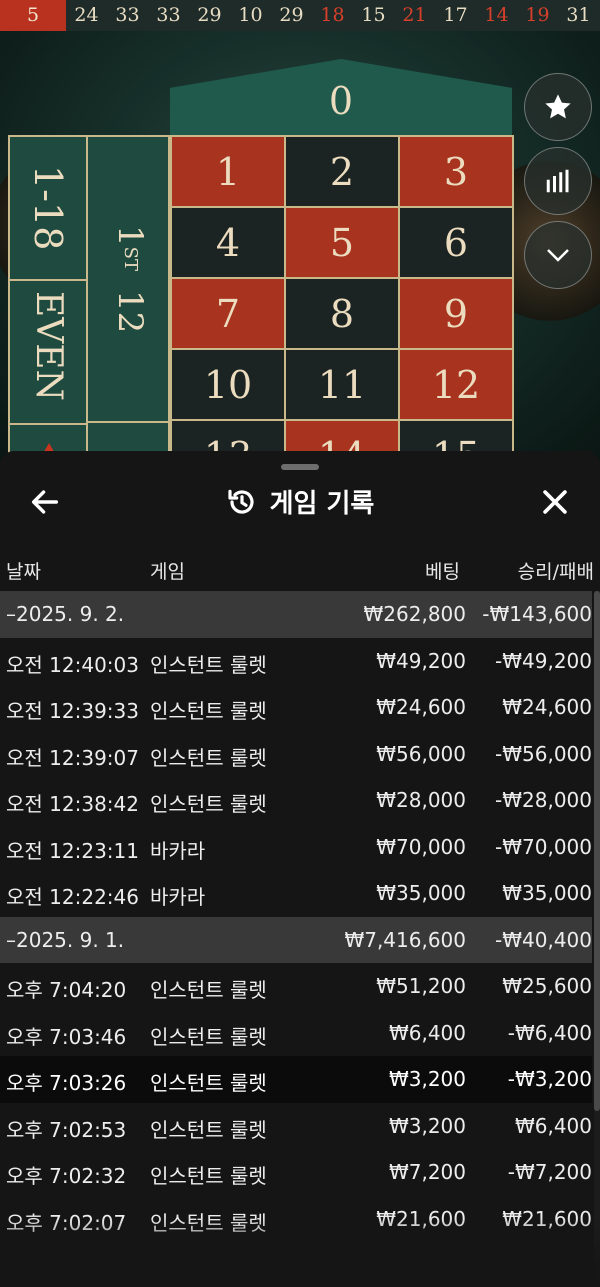  Describe the element at coordinates (296, 614) in the screenshot. I see `date-group-row: –2025. 9. 2. ₩262,800 -₩143,600` at that location.